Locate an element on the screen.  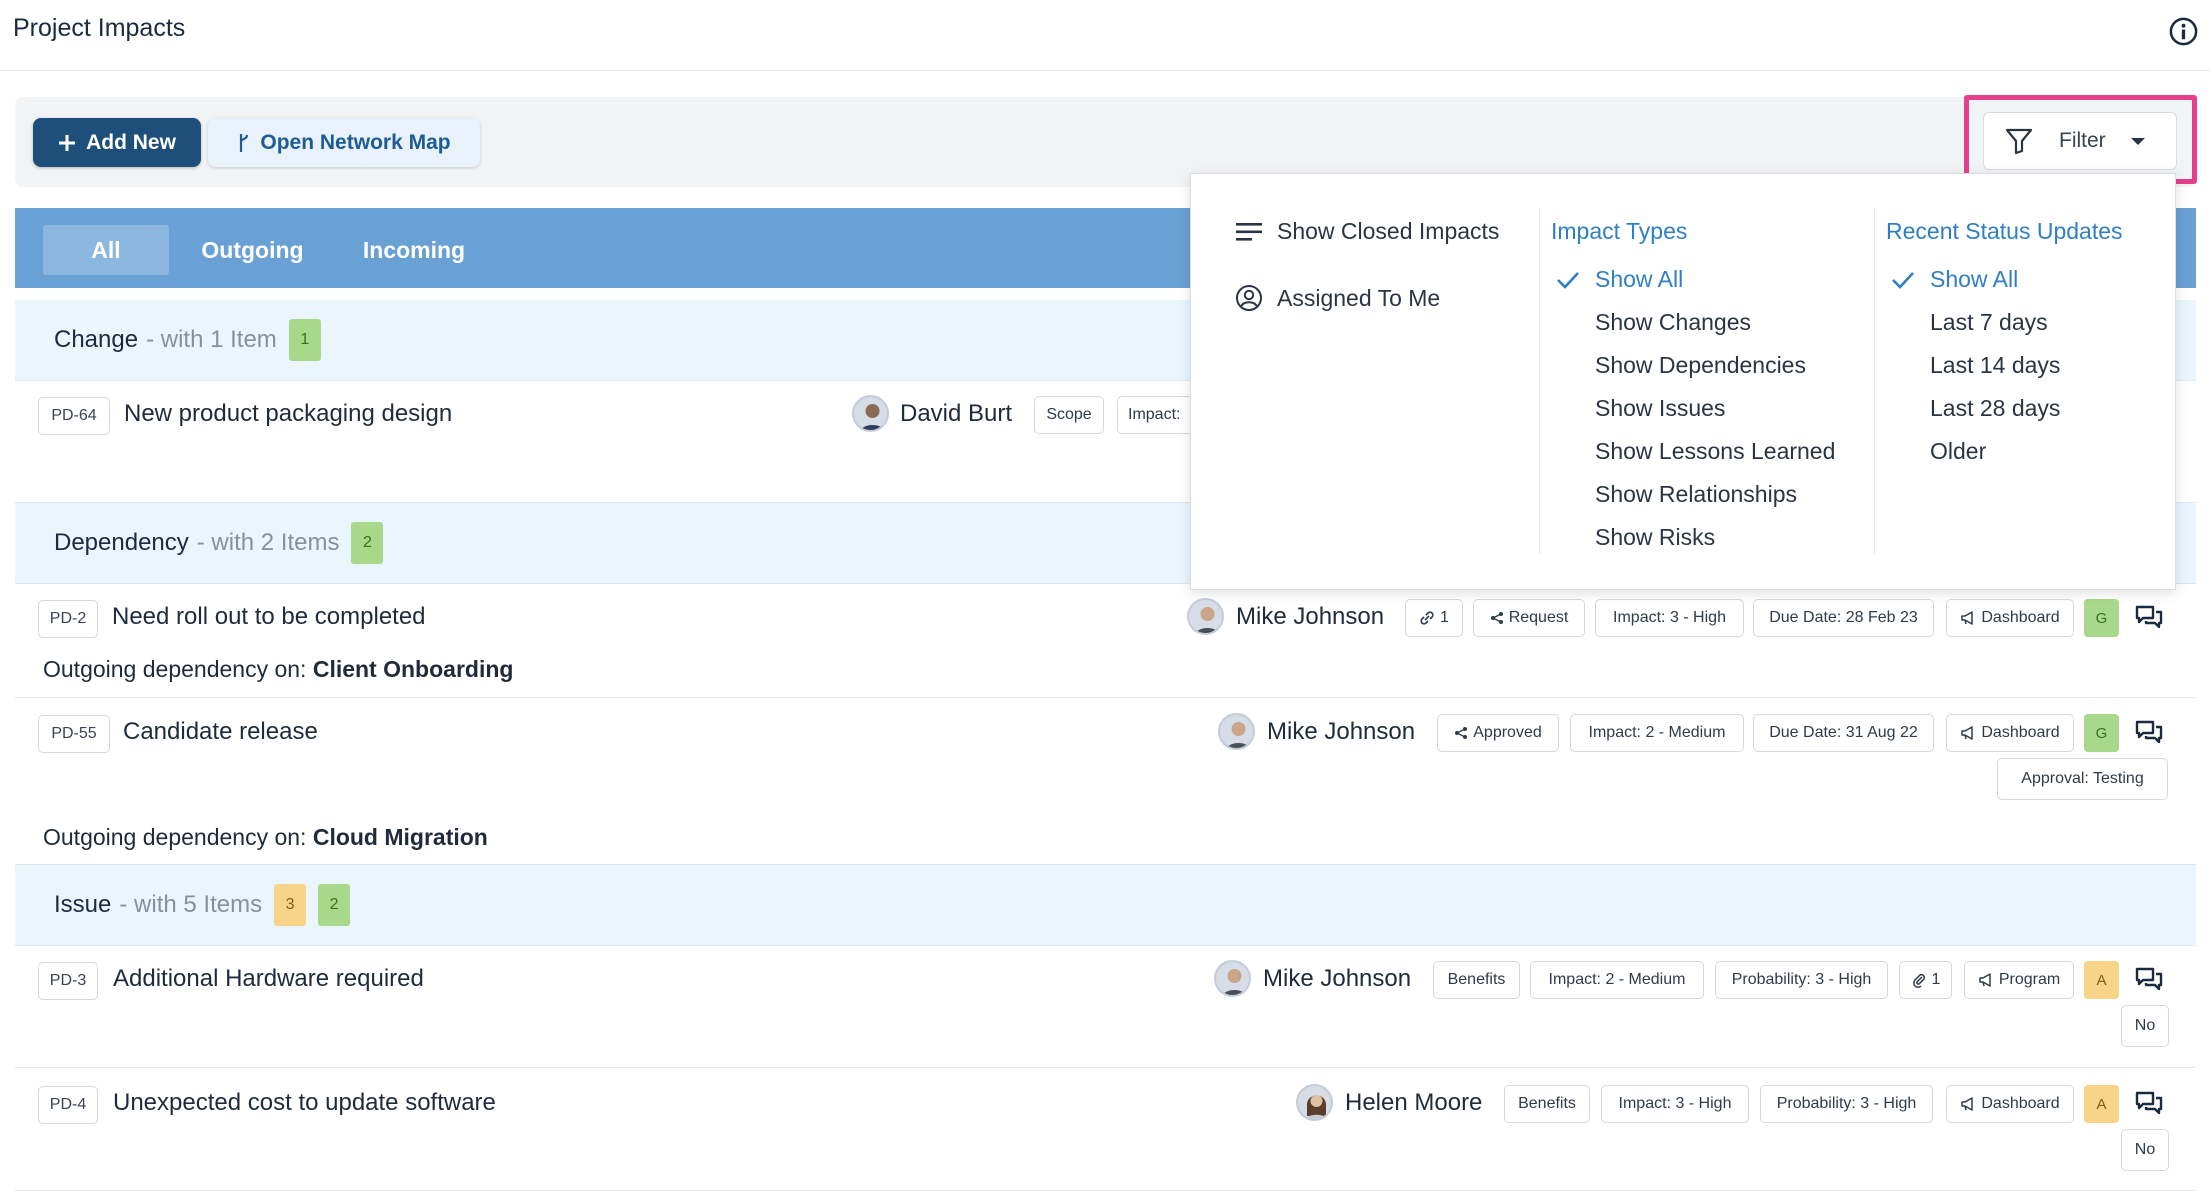
item-title: Need roll out to be completed is located at coordinates (269, 617).